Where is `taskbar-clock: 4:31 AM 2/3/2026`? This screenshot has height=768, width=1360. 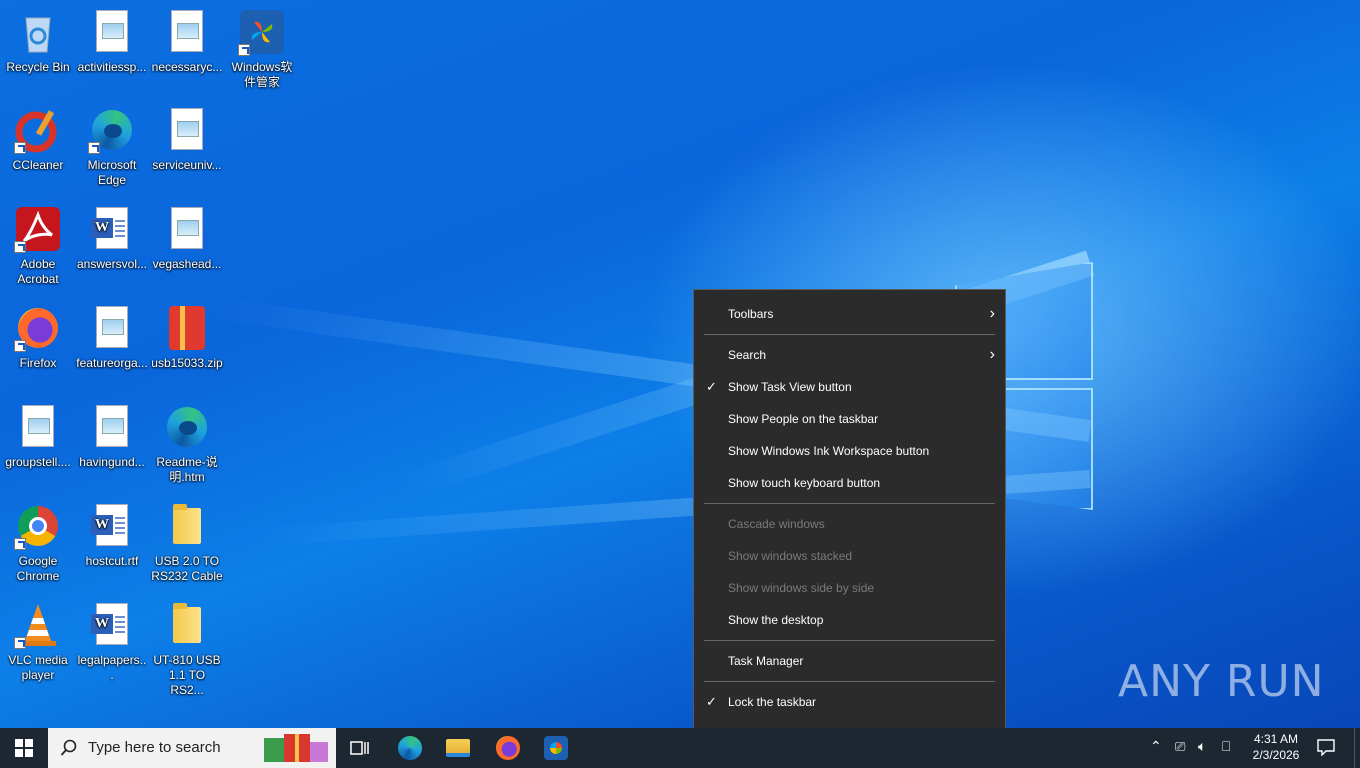 taskbar-clock: 4:31 AM 2/3/2026 is located at coordinates (1276, 747).